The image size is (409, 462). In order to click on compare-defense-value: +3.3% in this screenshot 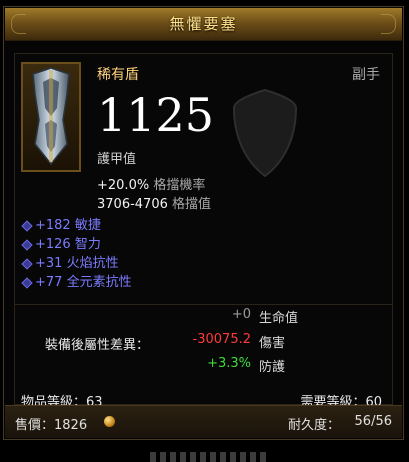, I will do `click(229, 363)`.